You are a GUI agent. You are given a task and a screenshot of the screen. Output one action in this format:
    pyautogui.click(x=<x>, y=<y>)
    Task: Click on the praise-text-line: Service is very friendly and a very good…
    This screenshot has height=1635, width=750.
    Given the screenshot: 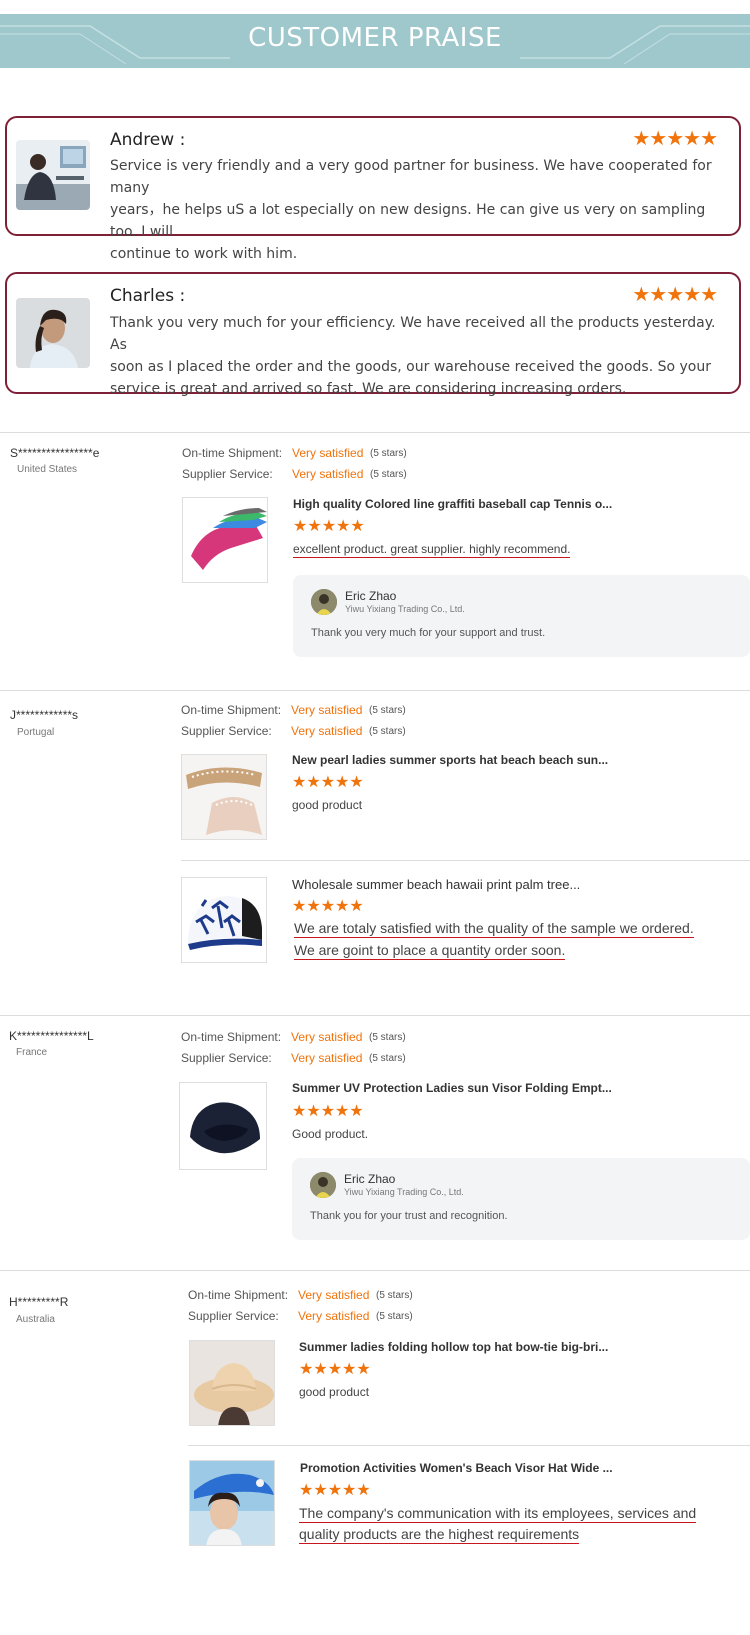 What is the action you would take?
    pyautogui.click(x=411, y=177)
    